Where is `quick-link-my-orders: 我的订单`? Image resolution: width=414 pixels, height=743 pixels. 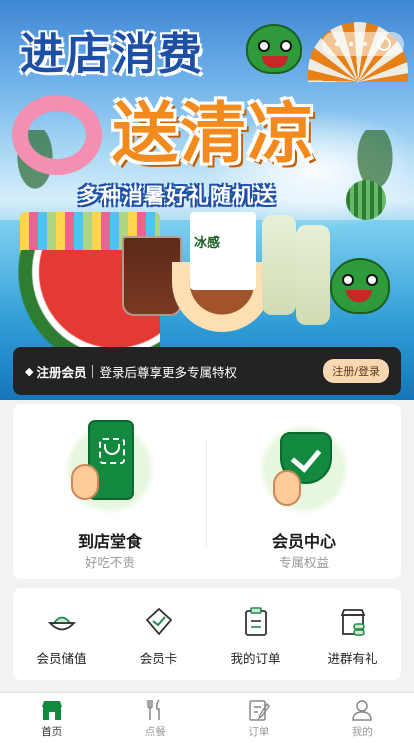 quick-link-my-orders: 我的订单 is located at coordinates (255, 634).